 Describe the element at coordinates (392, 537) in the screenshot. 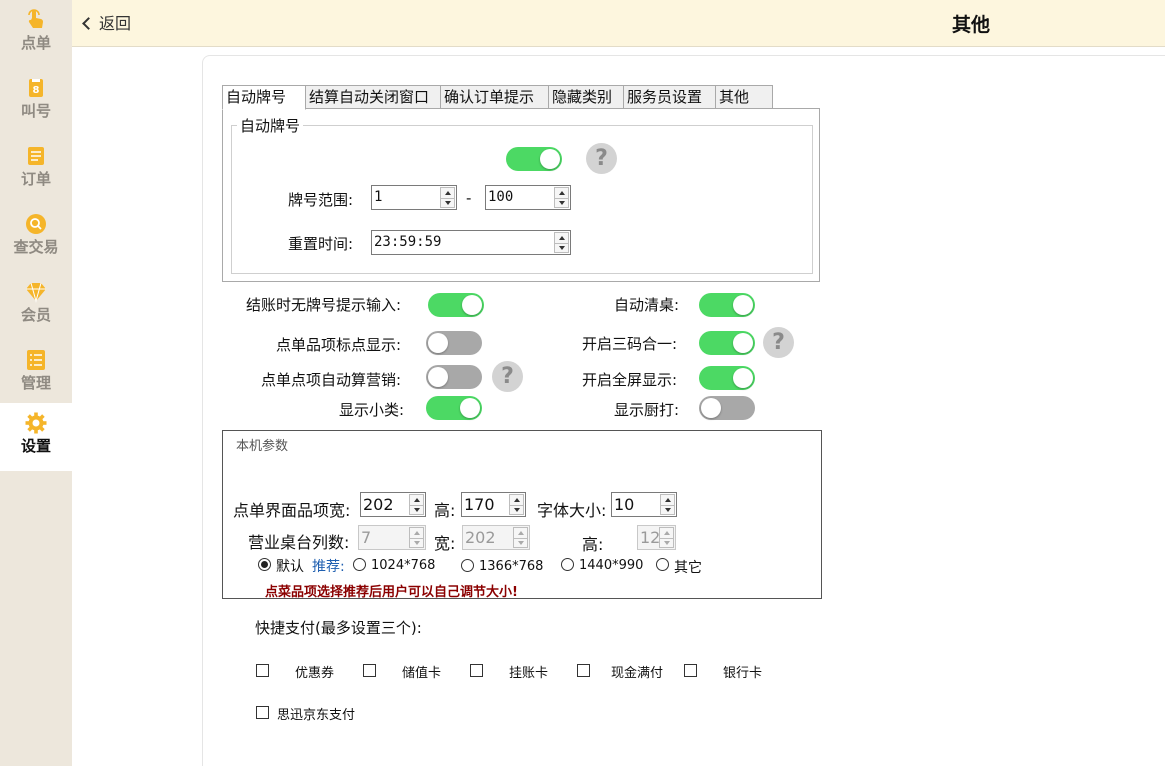

I see `table-columns-stepper: 7` at that location.